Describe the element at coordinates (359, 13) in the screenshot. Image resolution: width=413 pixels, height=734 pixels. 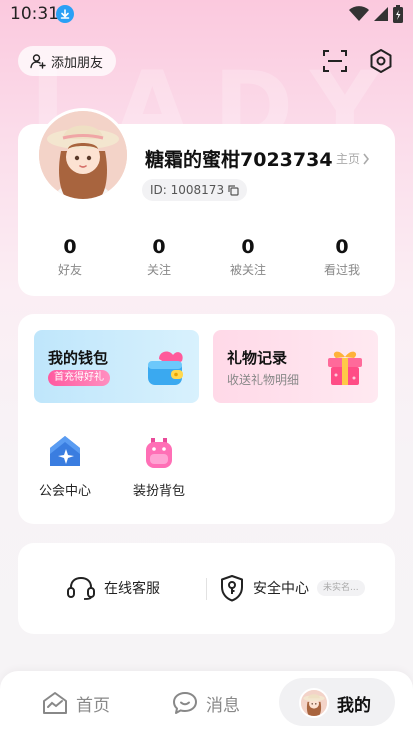
I see `wifi-icon` at that location.